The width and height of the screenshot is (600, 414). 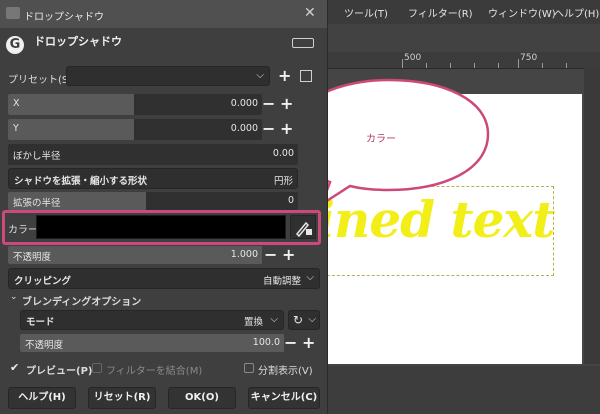 What do you see at coordinates (440, 12) in the screenshot?
I see `menu-filters: フィルター(R)` at bounding box center [440, 12].